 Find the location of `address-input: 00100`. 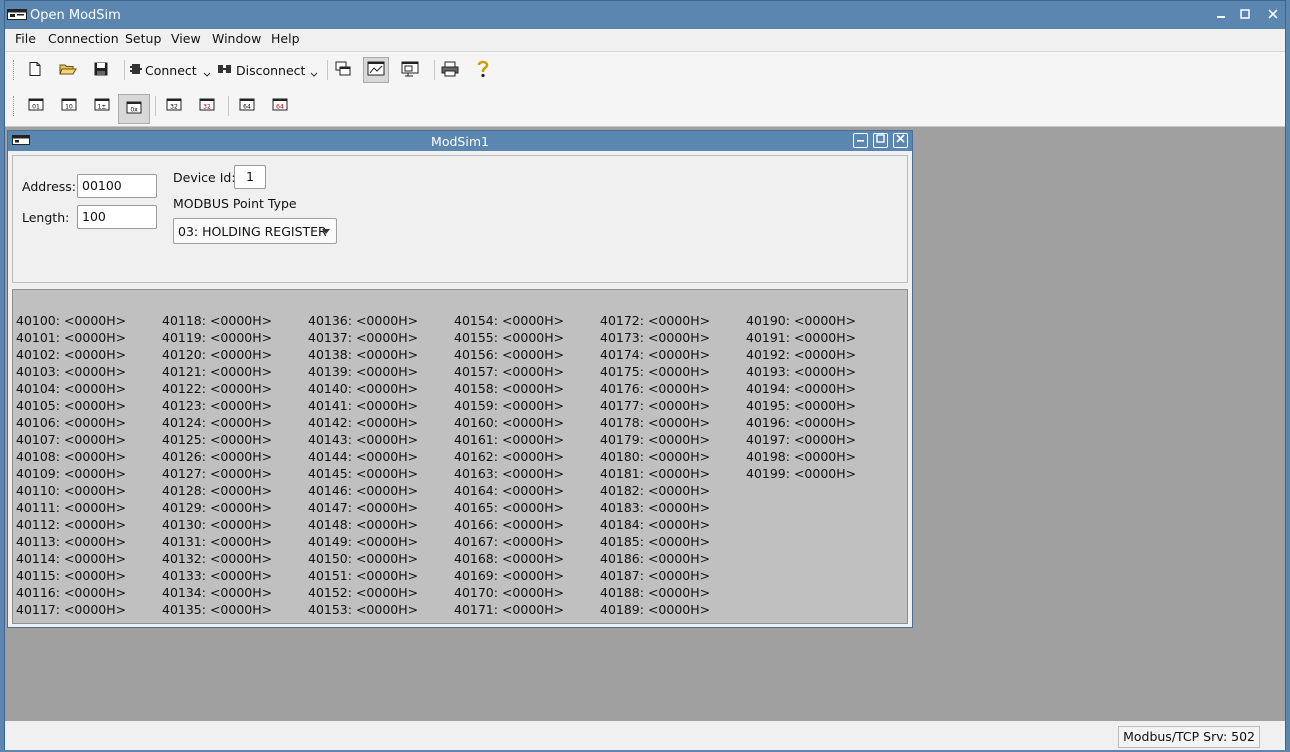

address-input: 00100 is located at coordinates (117, 186).